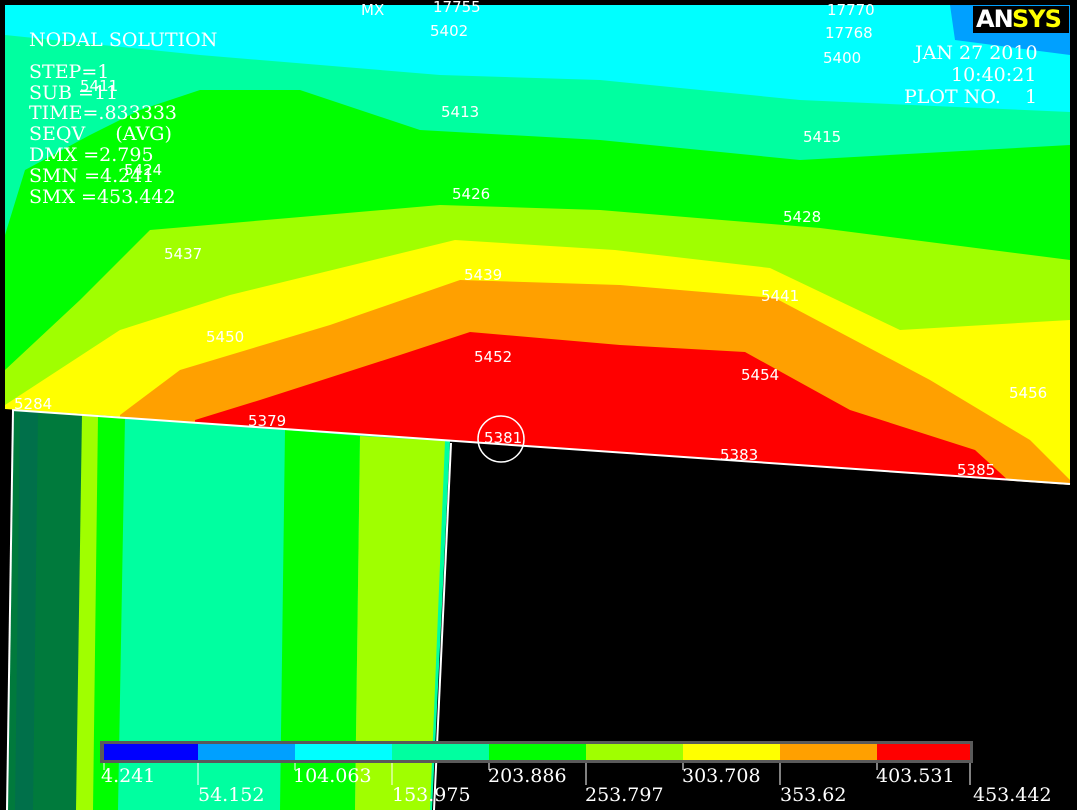 Image resolution: width=1077 pixels, height=810 pixels. I want to click on node-label: 5411, so click(99, 86).